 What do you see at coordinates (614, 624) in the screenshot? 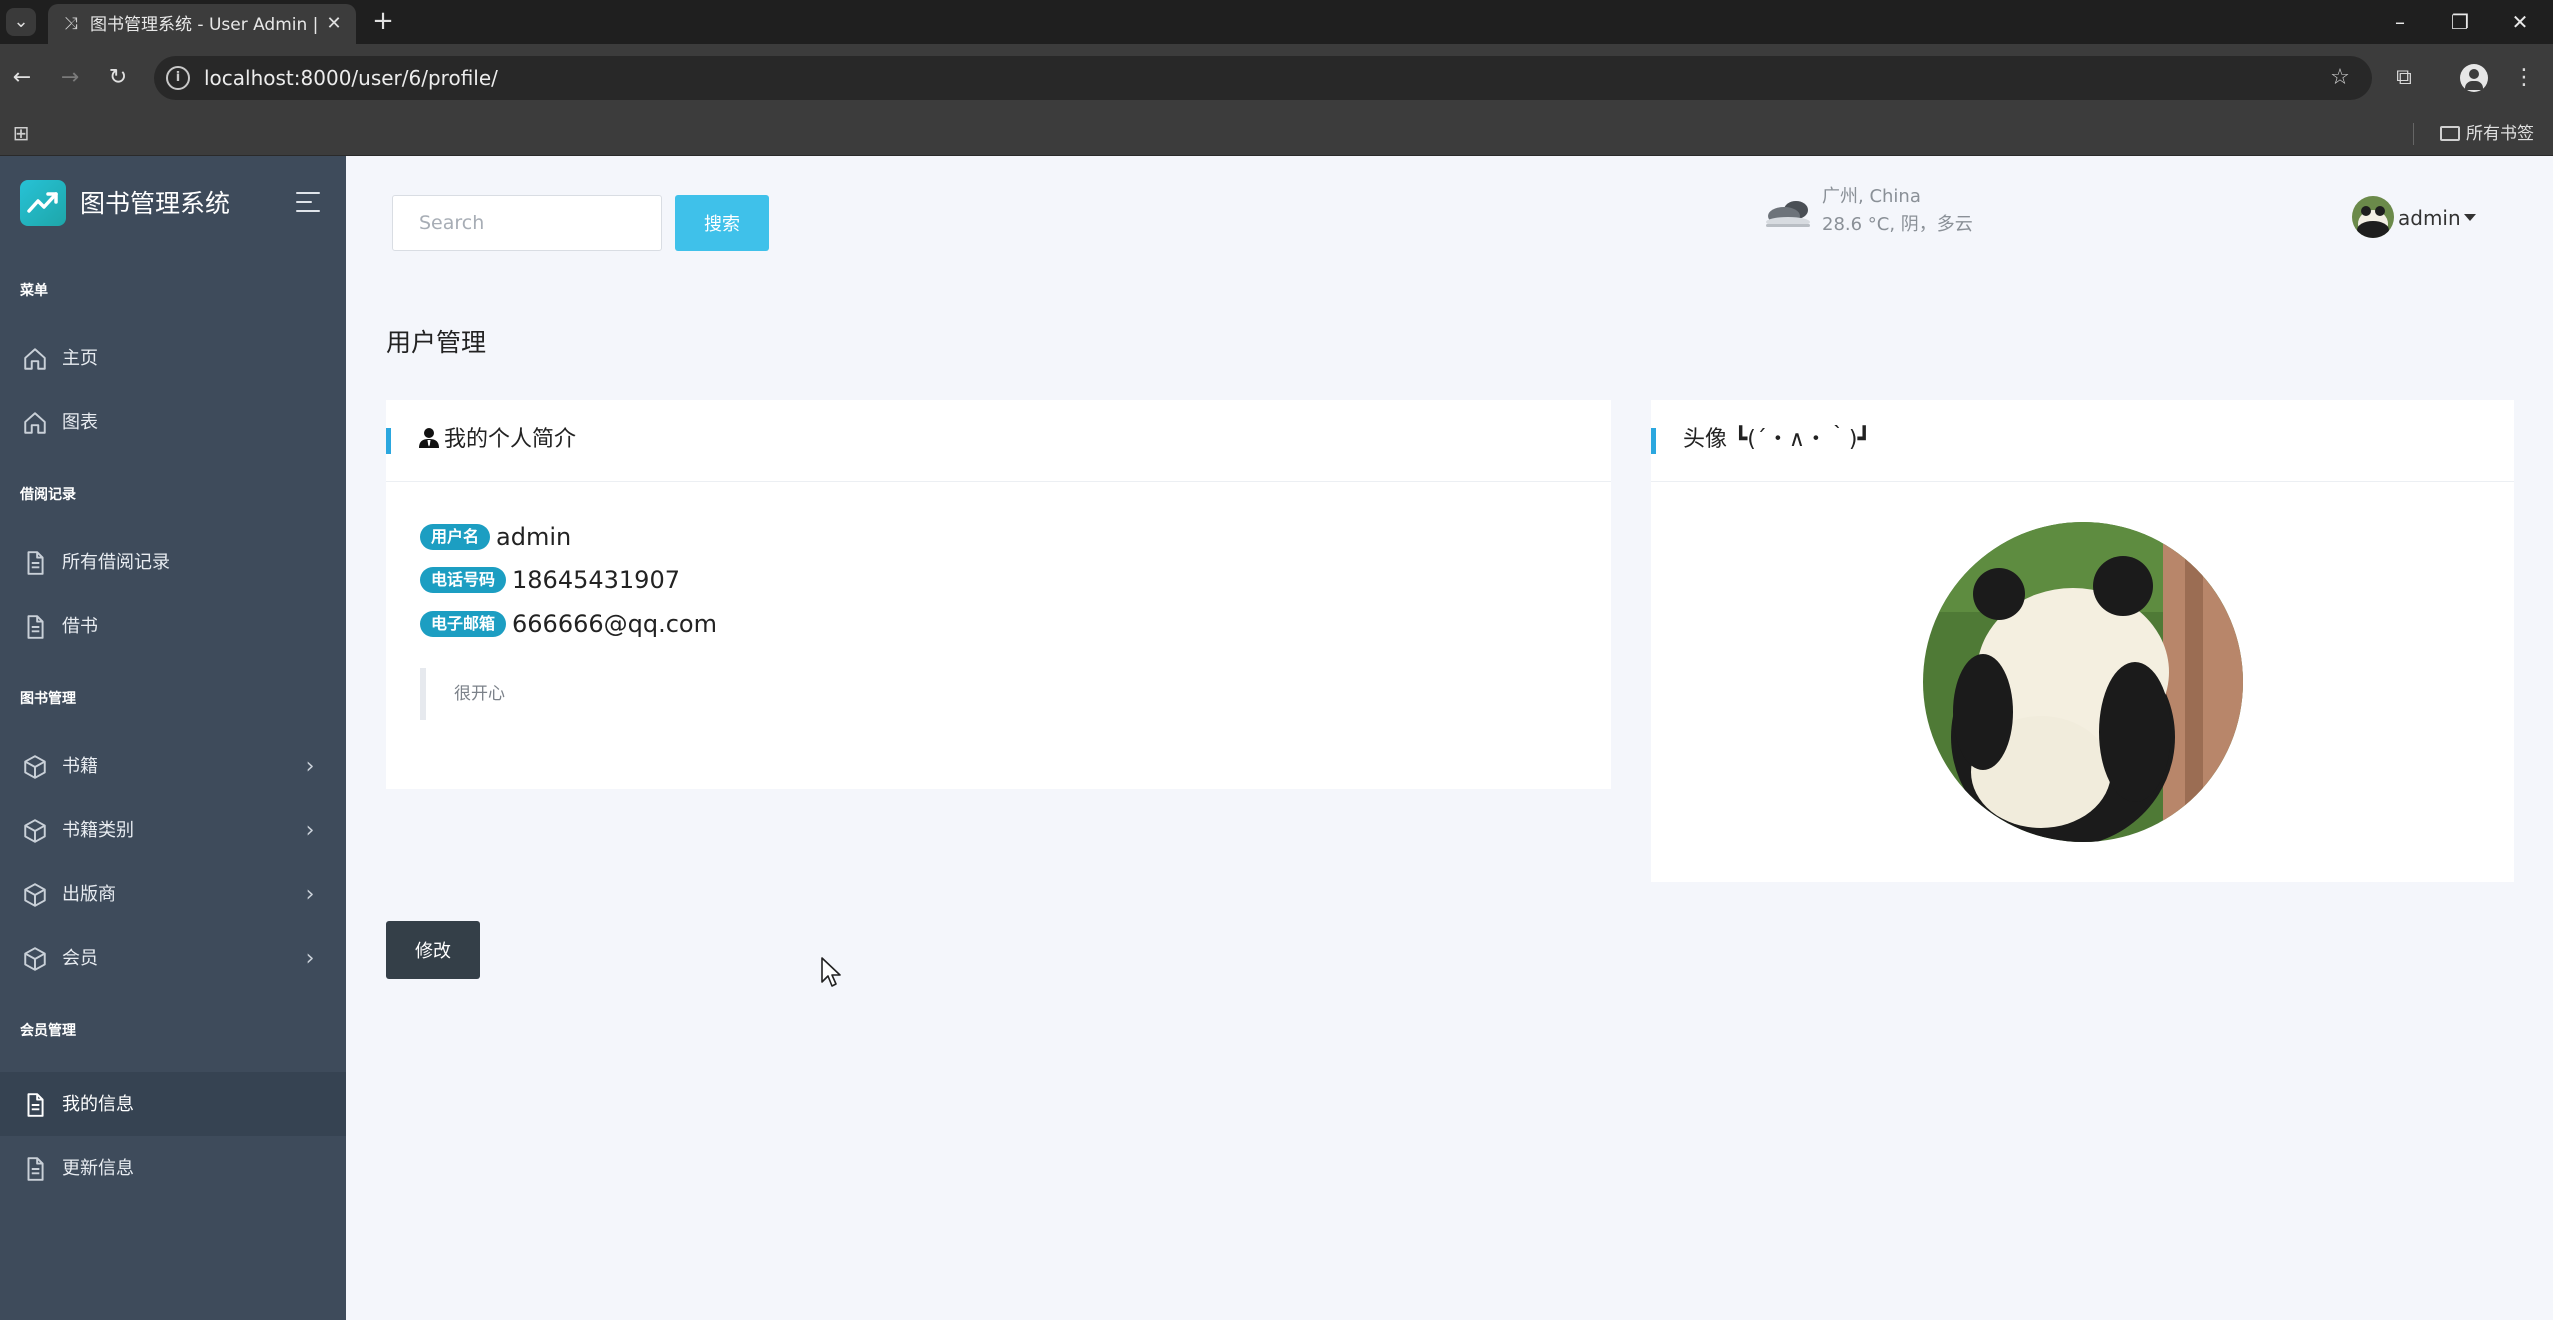
I see `email-value: 666666@qq.com` at bounding box center [614, 624].